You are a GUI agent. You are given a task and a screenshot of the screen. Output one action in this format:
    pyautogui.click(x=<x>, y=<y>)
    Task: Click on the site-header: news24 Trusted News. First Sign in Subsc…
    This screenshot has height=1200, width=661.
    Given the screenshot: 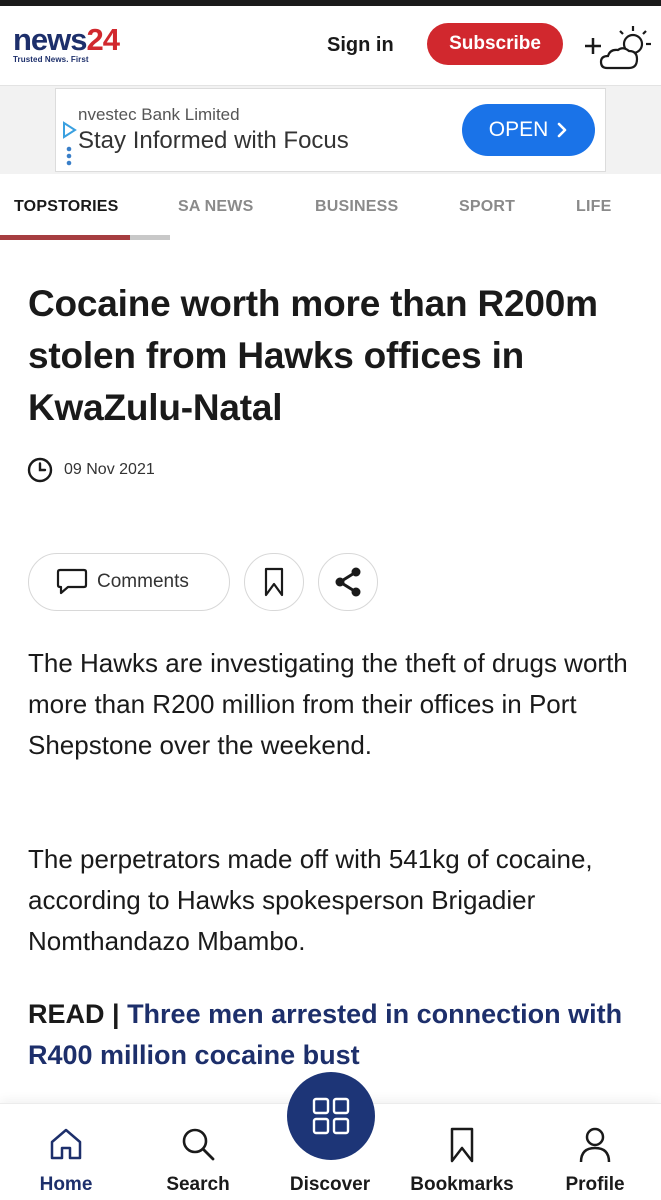 What is the action you would take?
    pyautogui.click(x=330, y=46)
    